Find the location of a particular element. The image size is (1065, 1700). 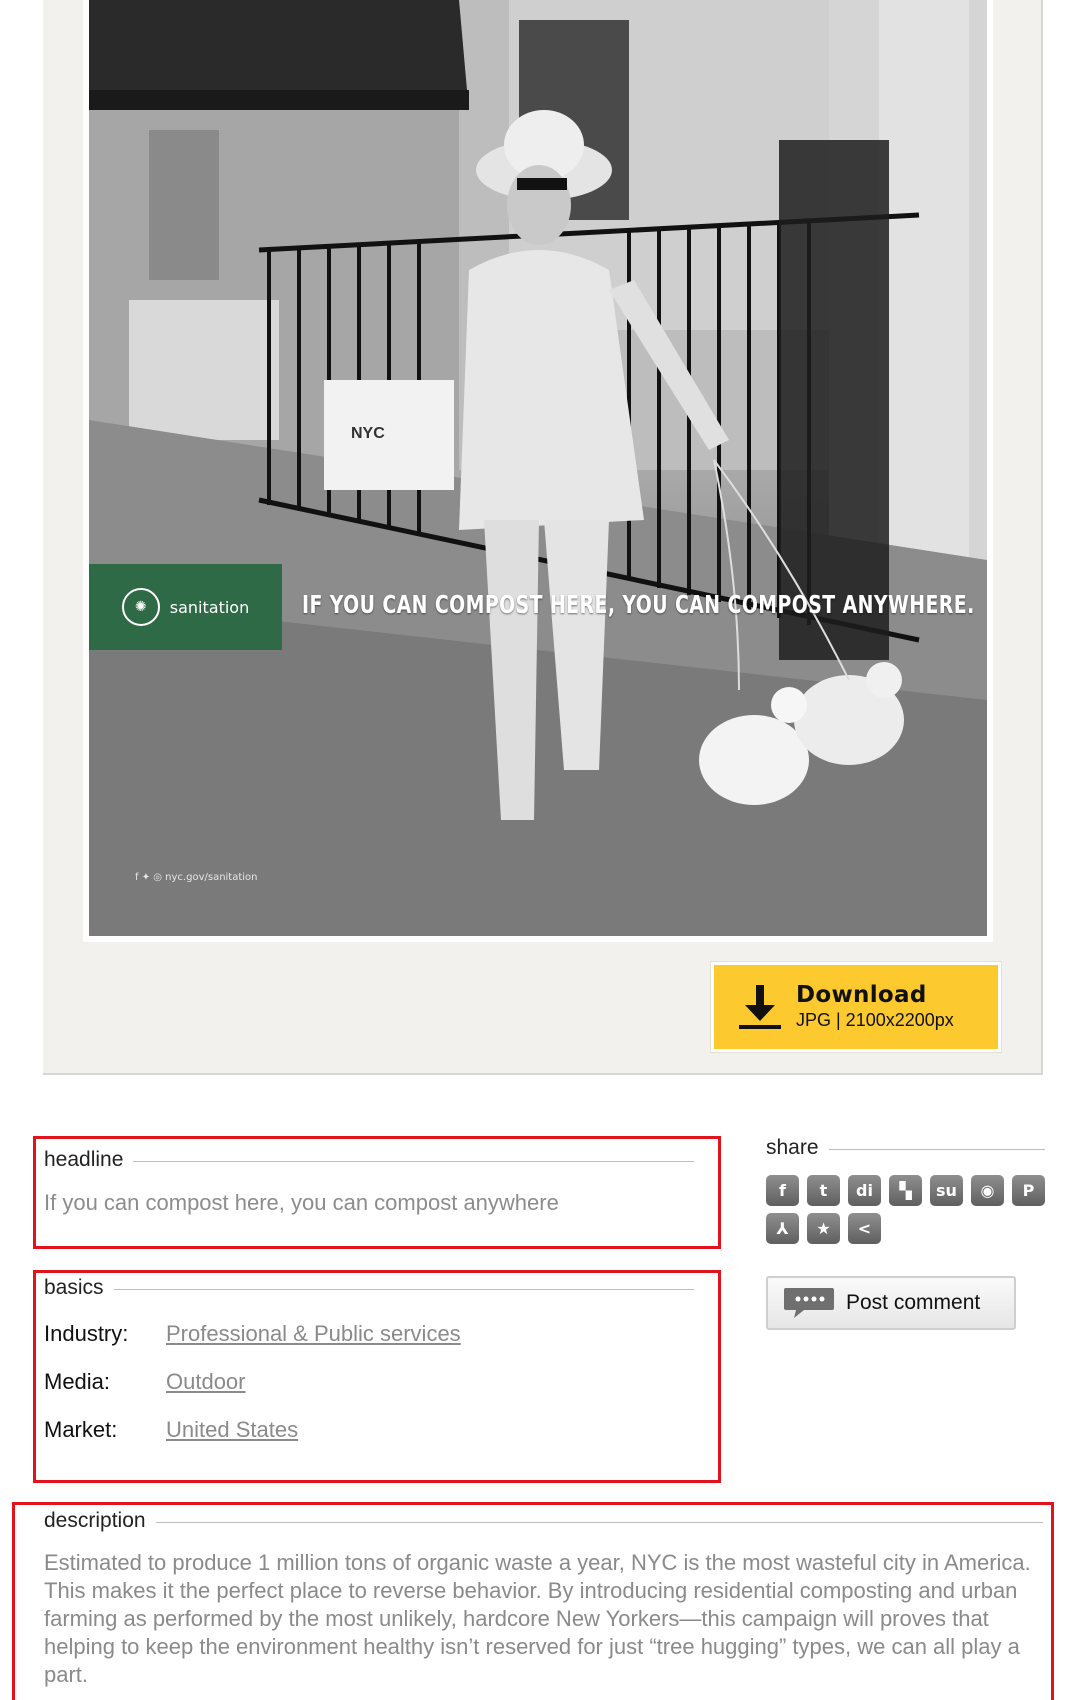

digg-icon: di is located at coordinates (864, 1190).